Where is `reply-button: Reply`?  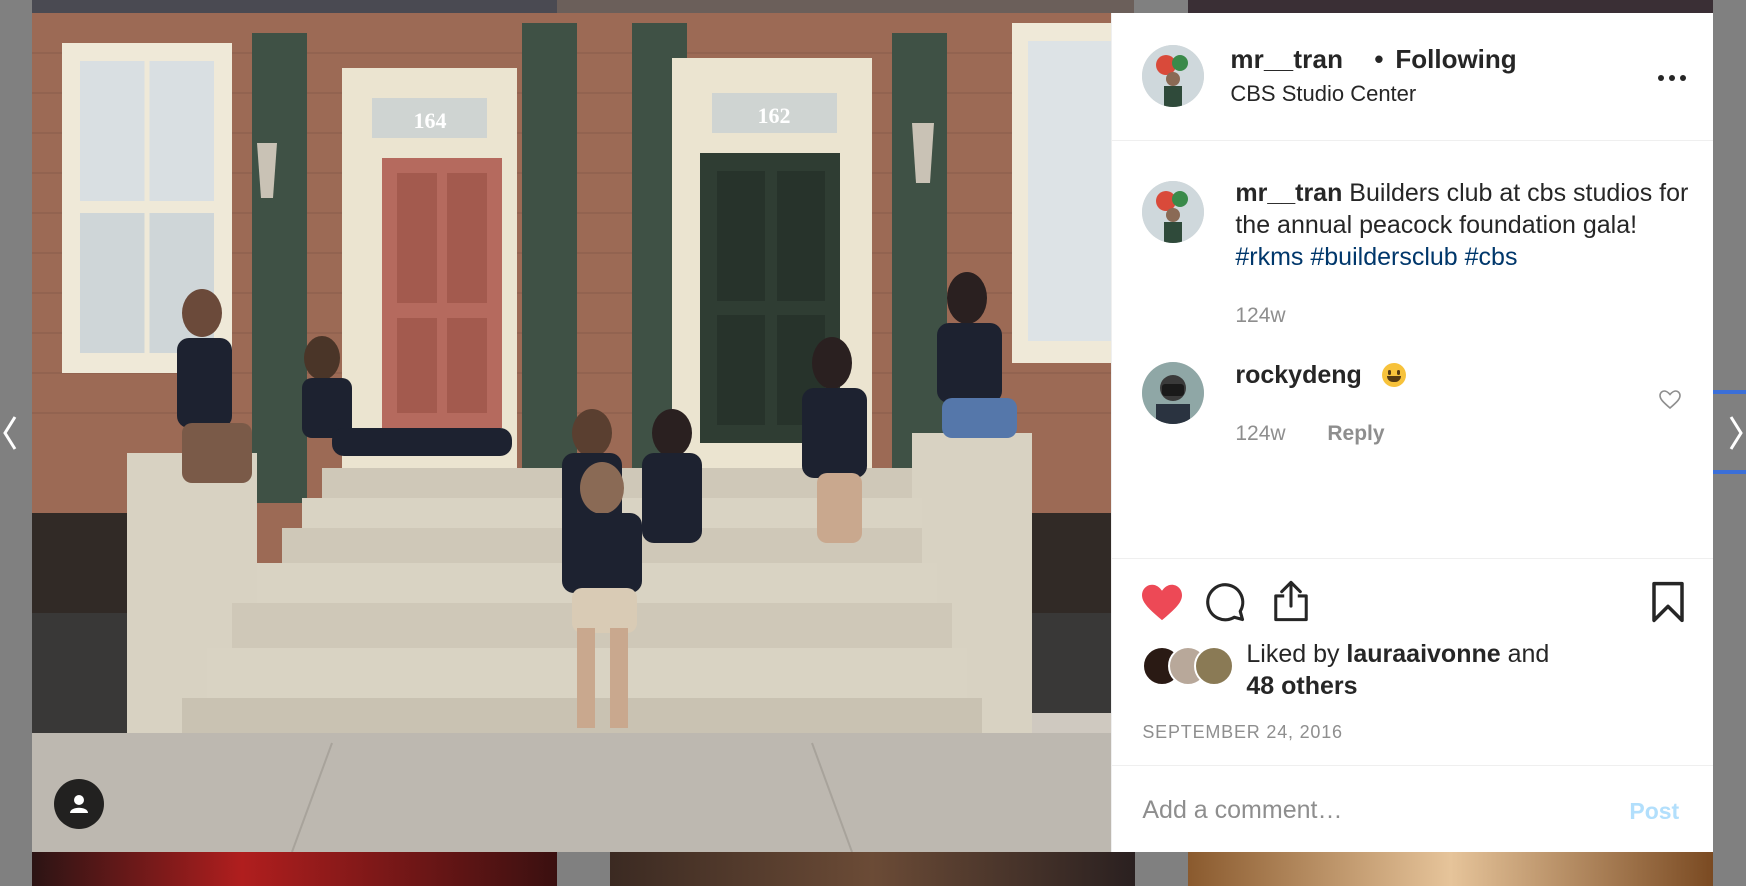 reply-button: Reply is located at coordinates (1355, 434).